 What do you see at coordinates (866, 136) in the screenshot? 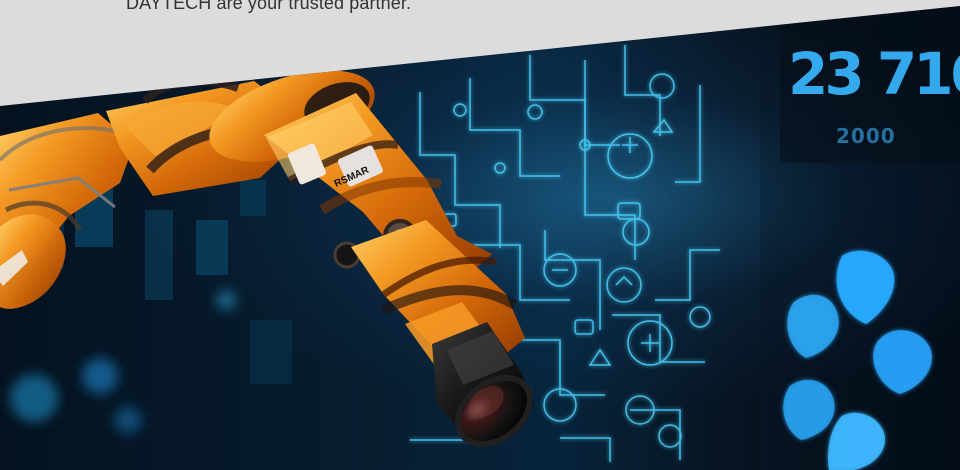
I see `counter-secondary-number: 2000` at bounding box center [866, 136].